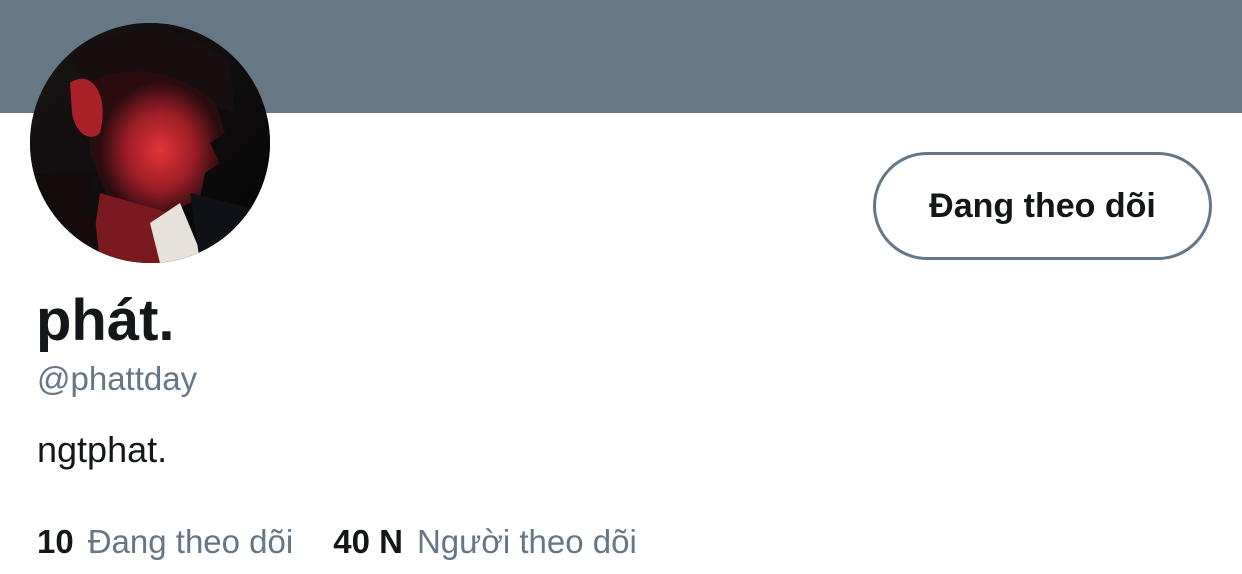 Image resolution: width=1242 pixels, height=574 pixels. What do you see at coordinates (117, 378) in the screenshot?
I see `username-handle: @phattday` at bounding box center [117, 378].